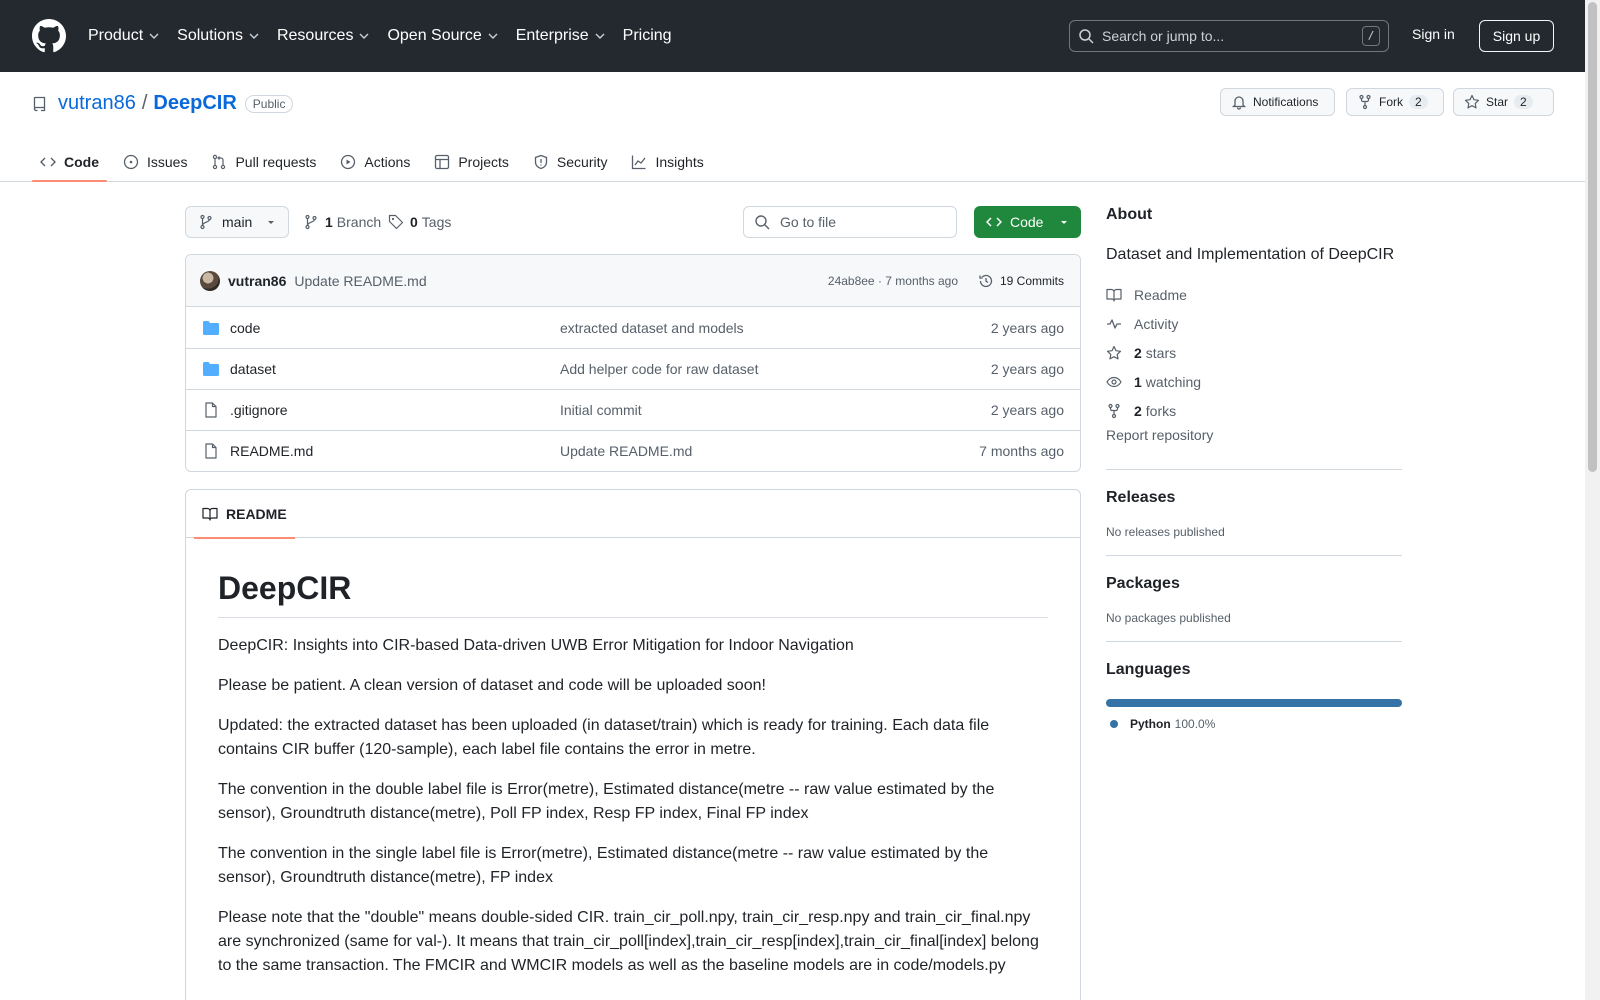 Image resolution: width=1600 pixels, height=1000 pixels. I want to click on about-heading: About, so click(1129, 214).